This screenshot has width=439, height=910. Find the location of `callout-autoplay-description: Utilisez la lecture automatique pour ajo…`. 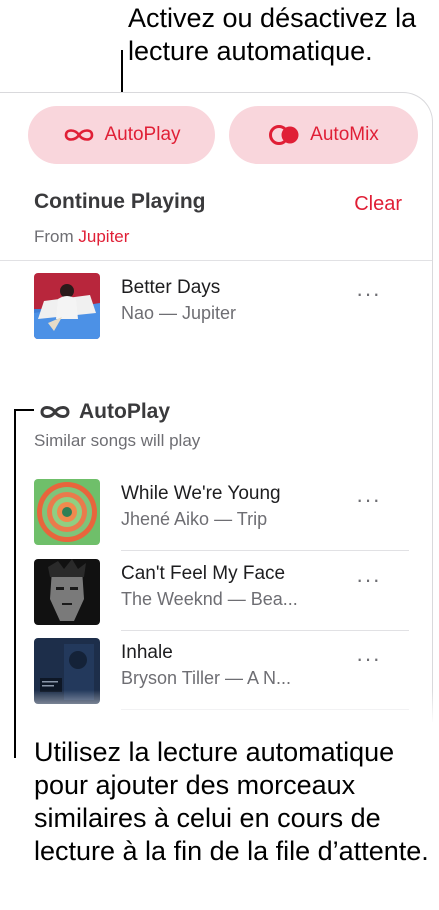

callout-autoplay-description: Utilisez la lecture automatique pour ajo… is located at coordinates (231, 801).